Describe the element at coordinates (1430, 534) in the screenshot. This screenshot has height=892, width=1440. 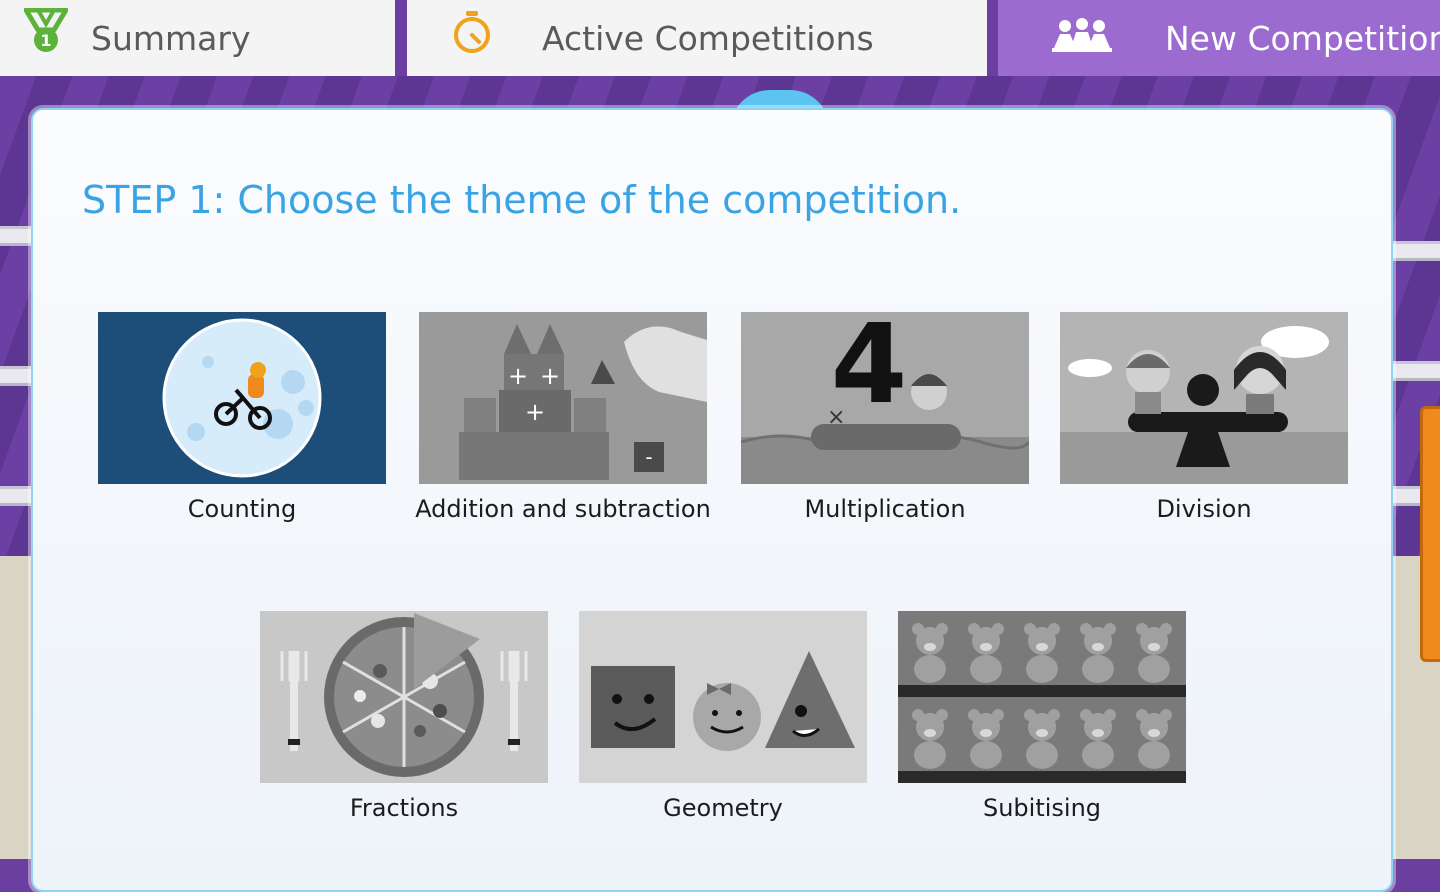
I see `side-handle` at that location.